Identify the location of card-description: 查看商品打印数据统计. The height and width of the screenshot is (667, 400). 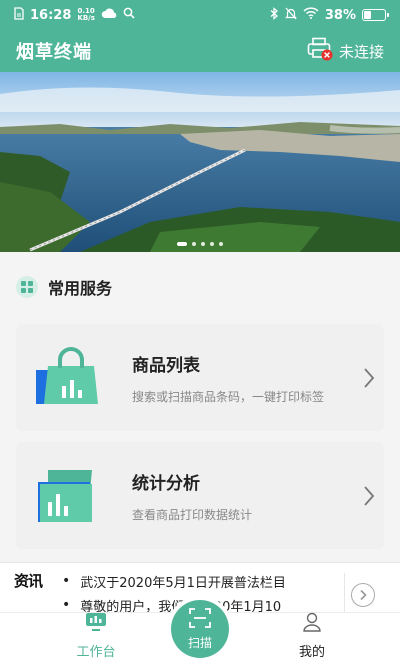
(192, 514).